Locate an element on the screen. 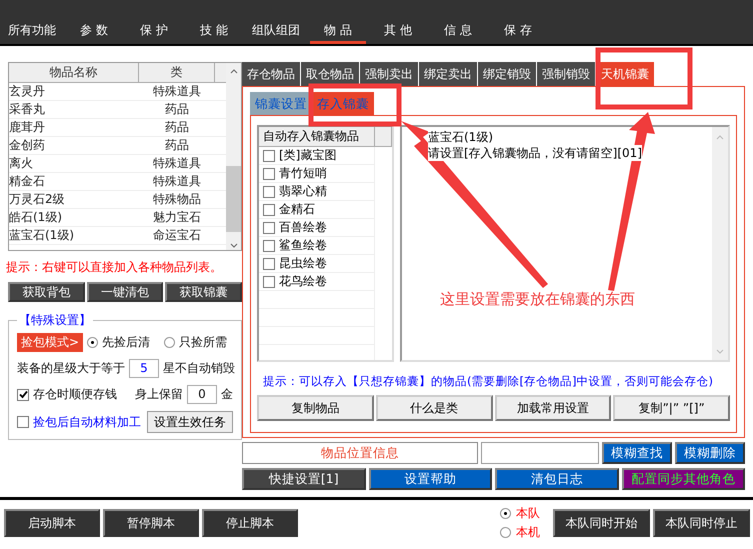  list-item: 花鸟绘卷 is located at coordinates (303, 281).